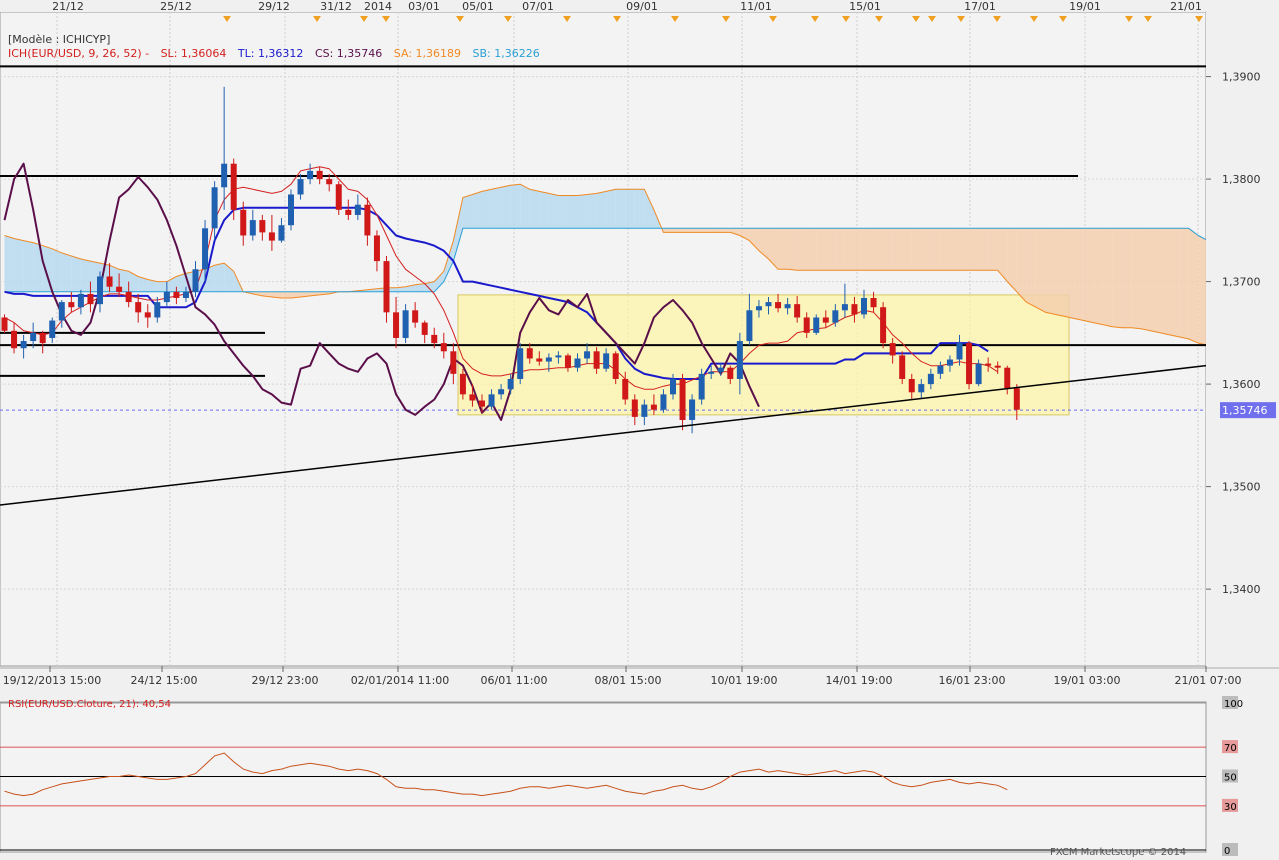 The width and height of the screenshot is (1279, 860). I want to click on top-date-13: 21/01, so click(1186, 6).